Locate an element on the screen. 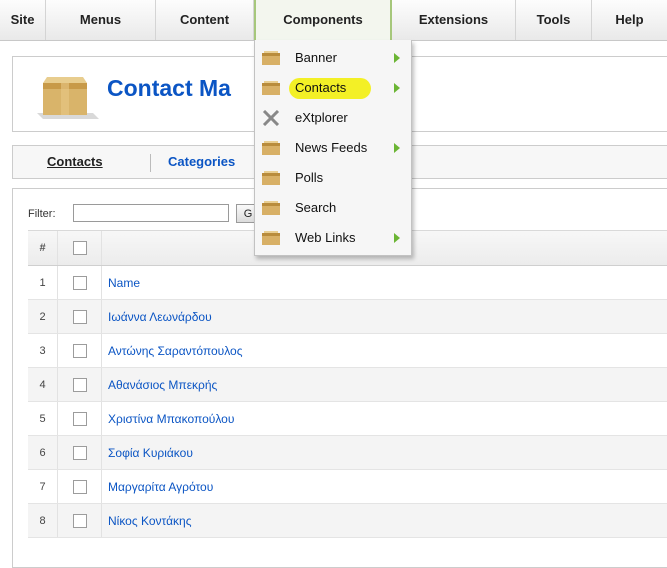  dropdown-label: News Feeds is located at coordinates (331, 147).